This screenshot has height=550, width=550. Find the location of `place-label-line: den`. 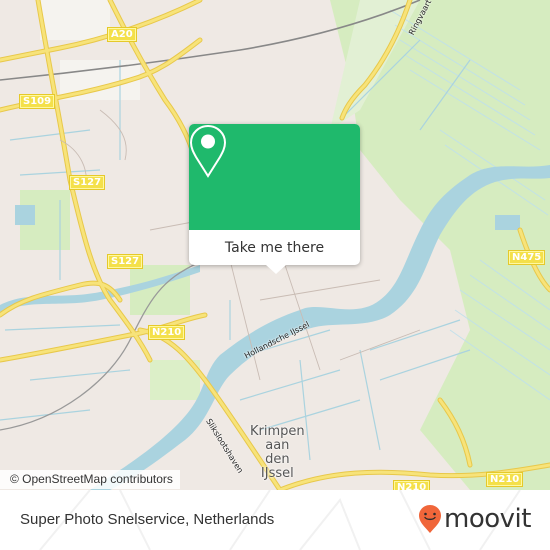

place-label-line: den is located at coordinates (277, 459).